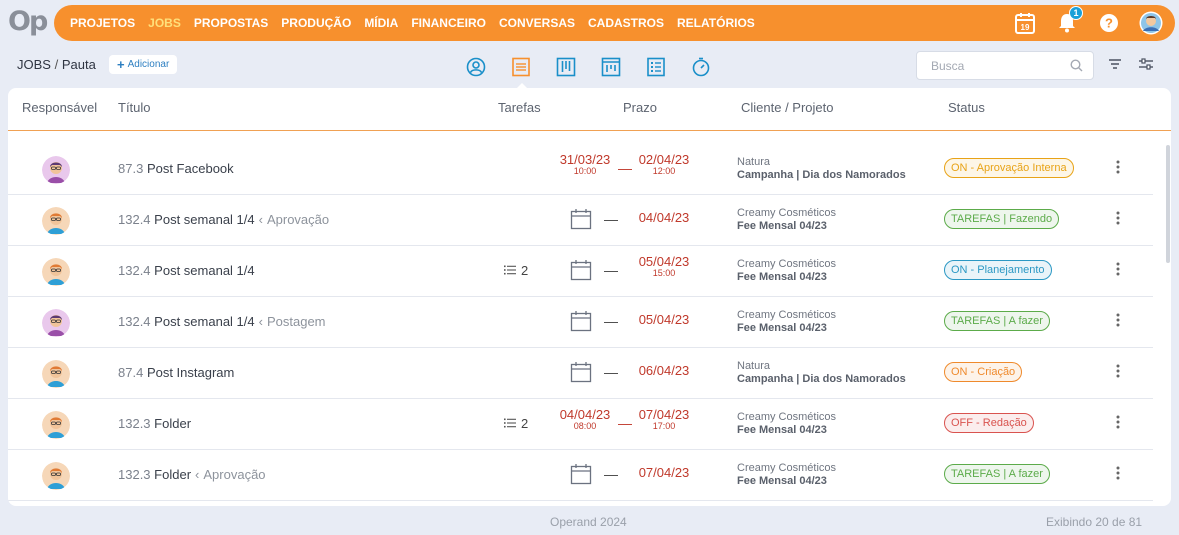 This screenshot has width=1179, height=535. What do you see at coordinates (1076, 68) in the screenshot?
I see `search-icon` at bounding box center [1076, 68].